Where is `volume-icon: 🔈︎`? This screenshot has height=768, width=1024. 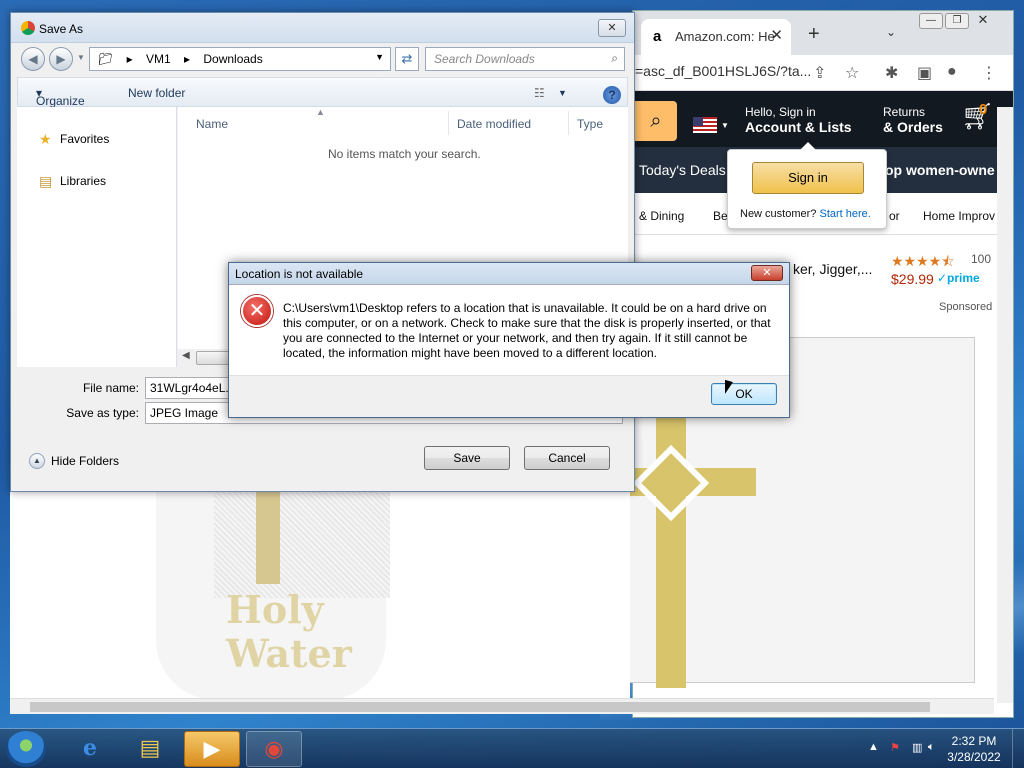 volume-icon: 🔈︎ is located at coordinates (931, 747).